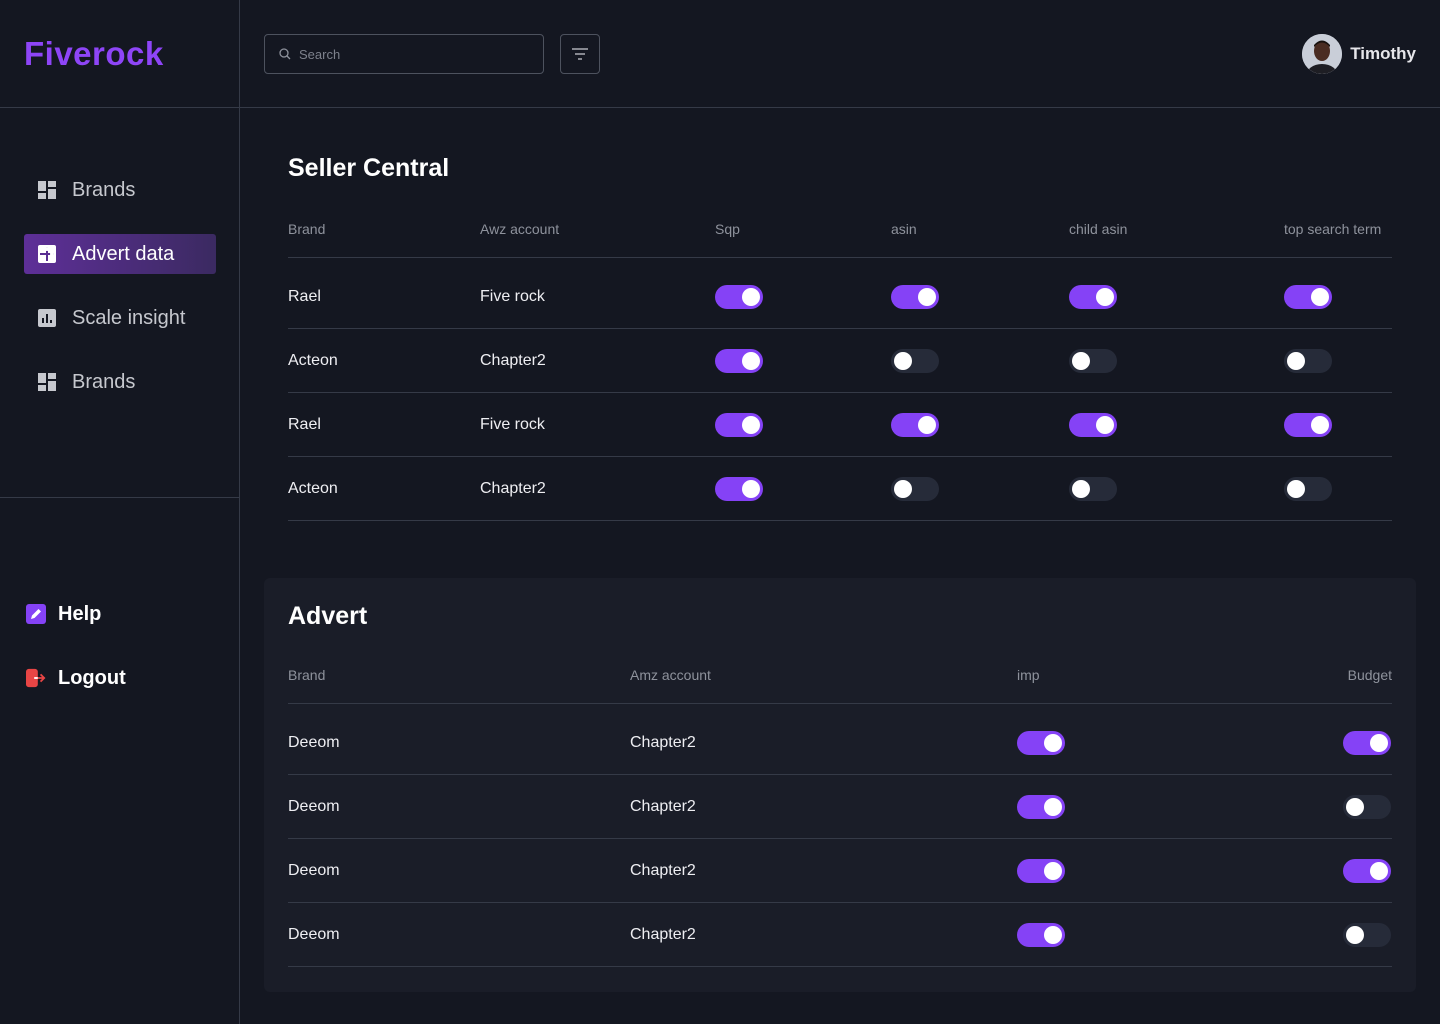 This screenshot has height=1024, width=1440. What do you see at coordinates (104, 189) in the screenshot?
I see `sidebar-item-label: Brands` at bounding box center [104, 189].